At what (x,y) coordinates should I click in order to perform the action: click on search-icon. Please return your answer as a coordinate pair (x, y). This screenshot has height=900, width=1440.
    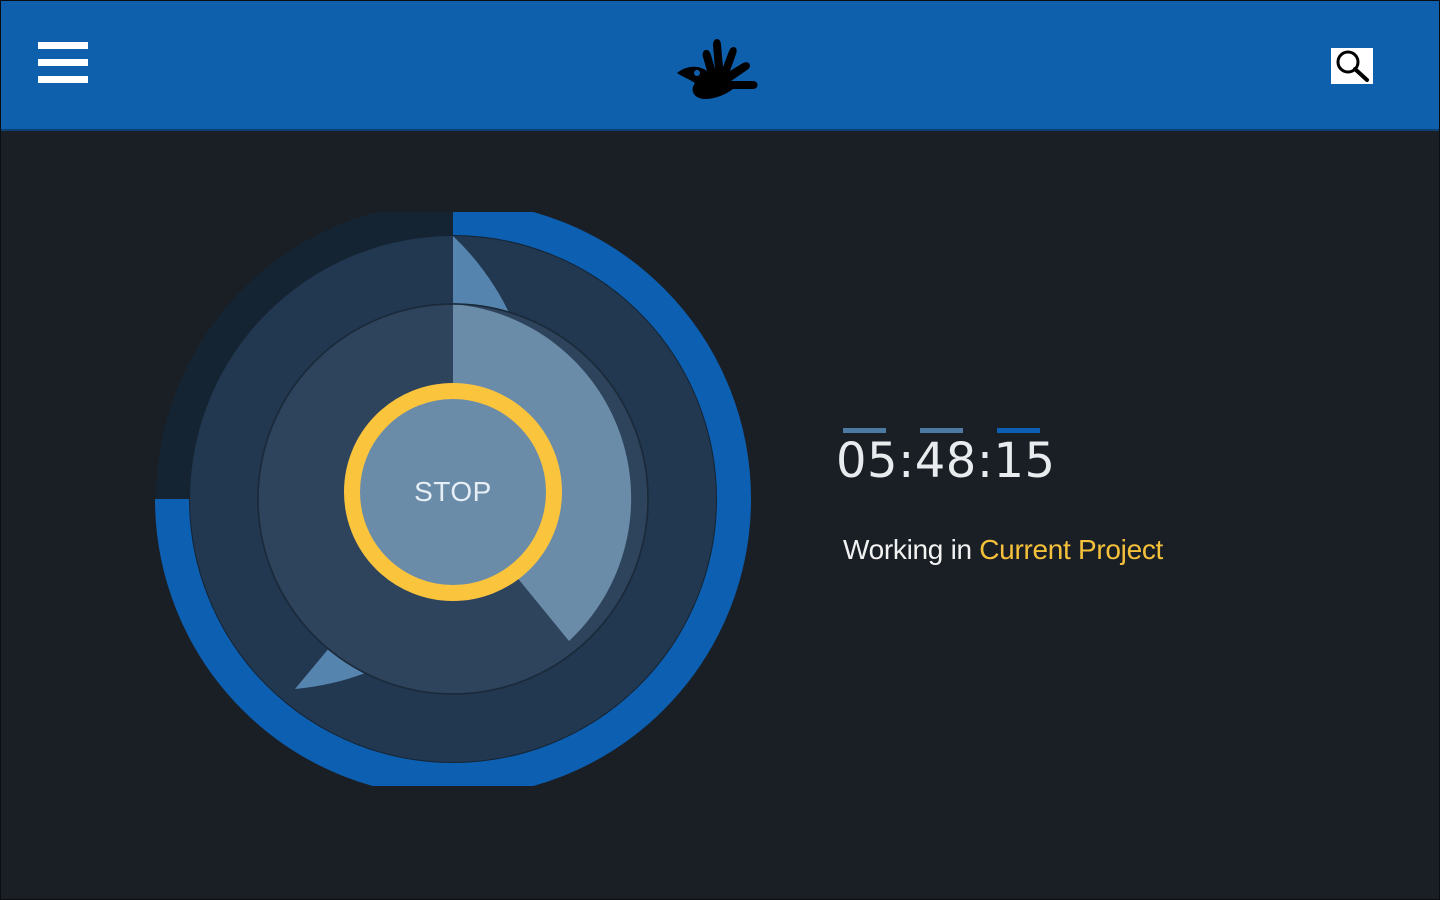
    Looking at the image, I should click on (1352, 66).